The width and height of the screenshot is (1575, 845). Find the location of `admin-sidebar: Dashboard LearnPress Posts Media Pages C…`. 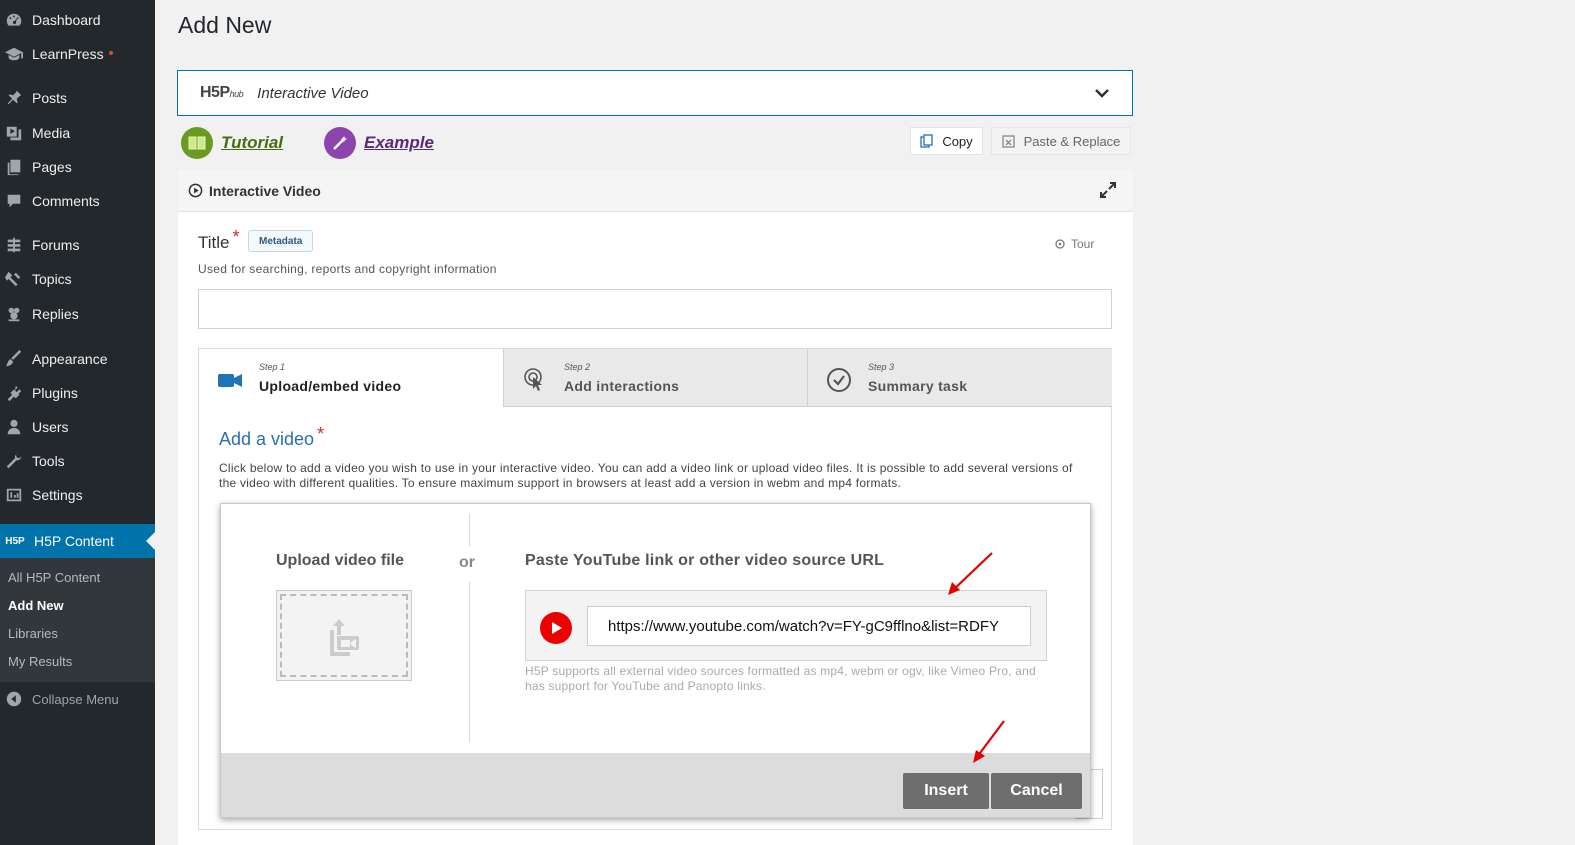

admin-sidebar: Dashboard LearnPress Posts Media Pages C… is located at coordinates (77, 422).